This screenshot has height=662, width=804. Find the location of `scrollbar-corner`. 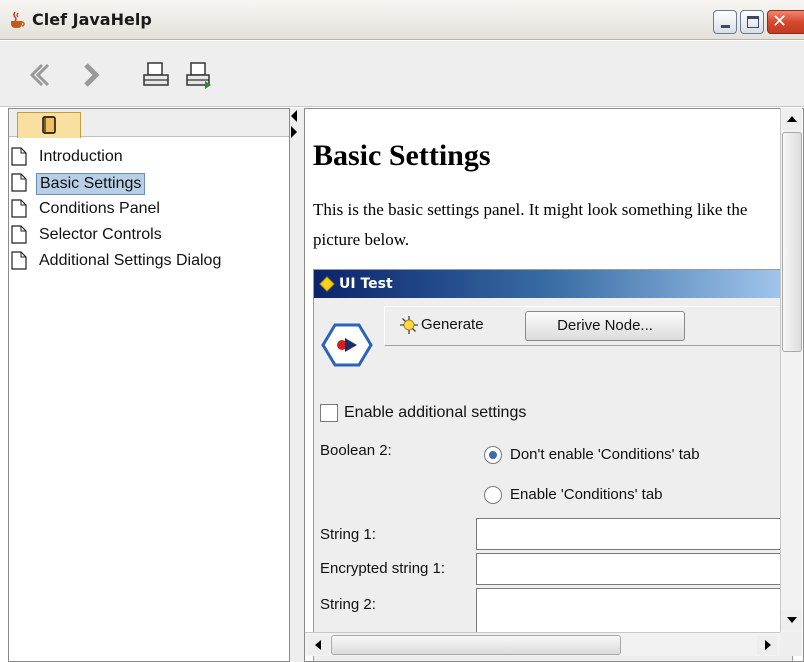

scrollbar-corner is located at coordinates (791, 644).